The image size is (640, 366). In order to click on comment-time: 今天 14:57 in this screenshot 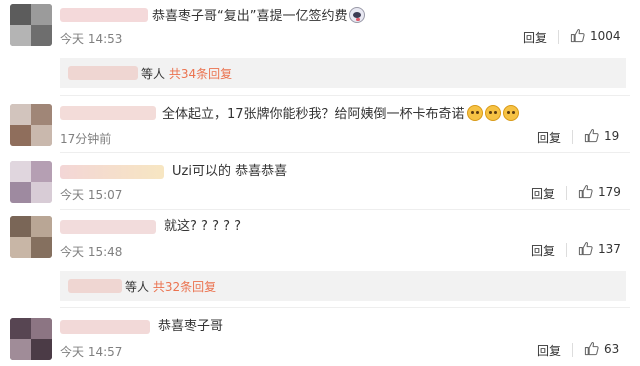, I will do `click(91, 352)`.